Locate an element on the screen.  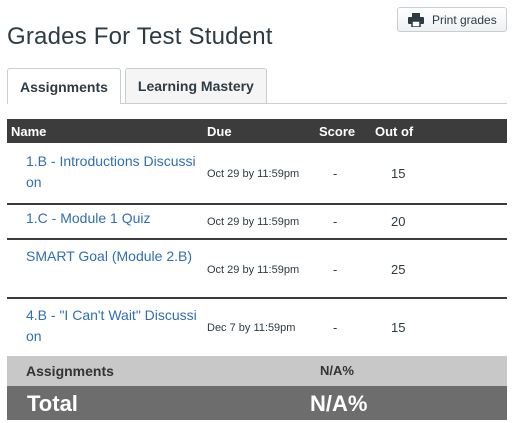
final-total-row: Total N/A% is located at coordinates (257, 403).